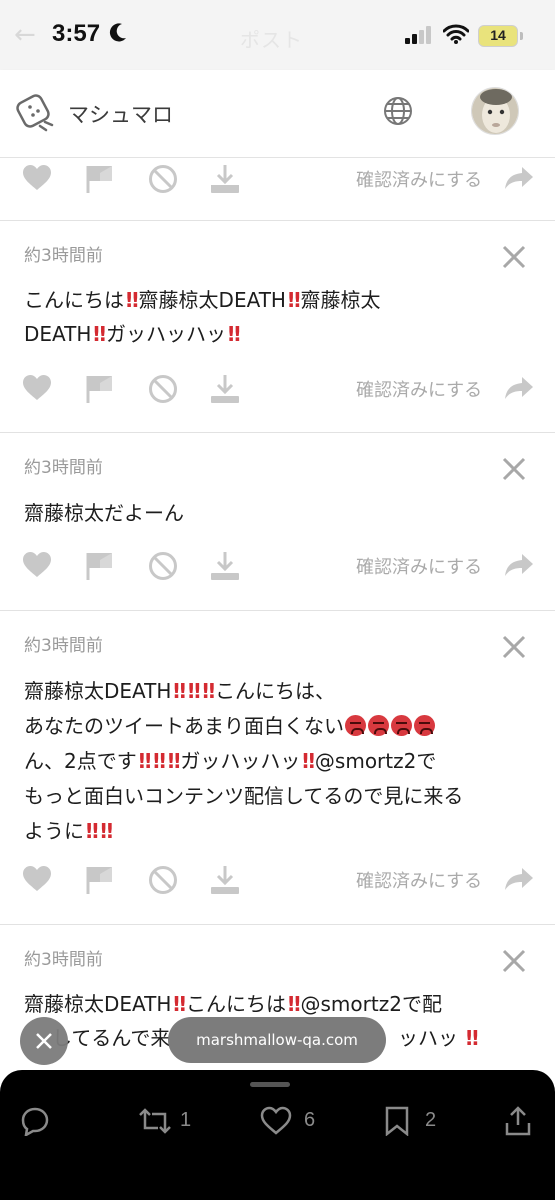 This screenshot has width=555, height=1200. I want to click on text-segment: DEATH, so click(58, 334).